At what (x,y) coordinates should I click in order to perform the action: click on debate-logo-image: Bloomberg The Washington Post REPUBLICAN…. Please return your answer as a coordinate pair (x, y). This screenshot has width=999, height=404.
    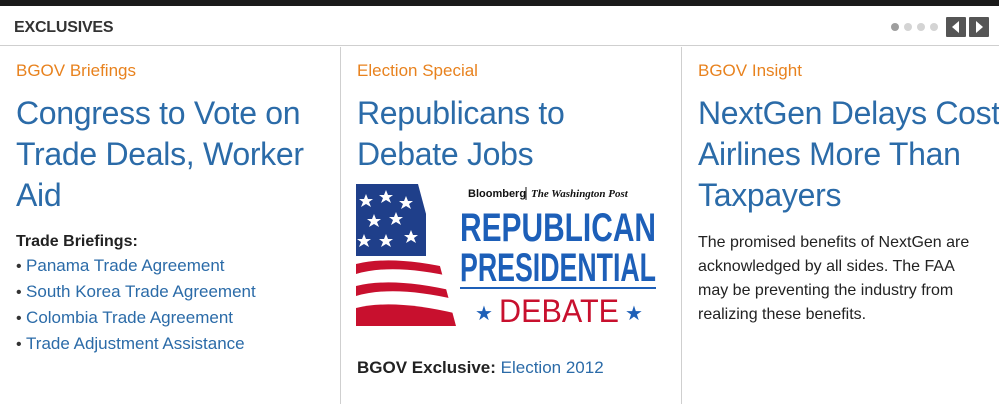
    Looking at the image, I should click on (508, 255).